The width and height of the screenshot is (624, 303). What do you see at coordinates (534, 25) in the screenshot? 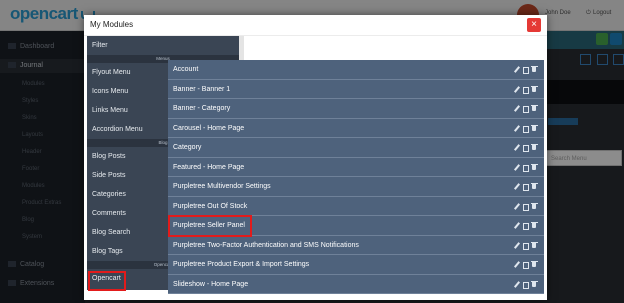
I see `close-button: ×` at bounding box center [534, 25].